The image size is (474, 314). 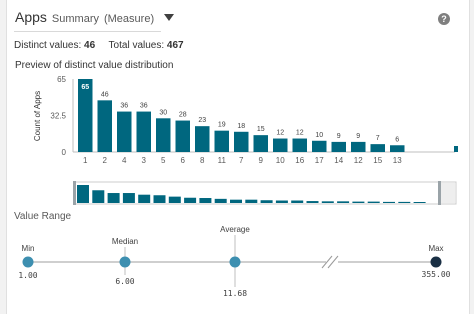 I want to click on x-tick-label: 2, so click(x=105, y=160).